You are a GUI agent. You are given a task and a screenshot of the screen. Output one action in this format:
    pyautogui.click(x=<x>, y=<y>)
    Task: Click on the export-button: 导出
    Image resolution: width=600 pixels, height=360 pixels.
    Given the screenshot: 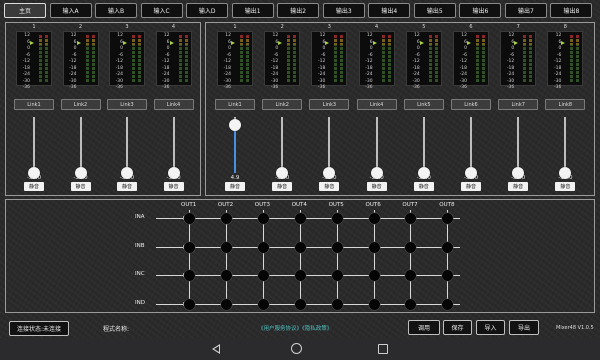 What is the action you would take?
    pyautogui.click(x=524, y=327)
    